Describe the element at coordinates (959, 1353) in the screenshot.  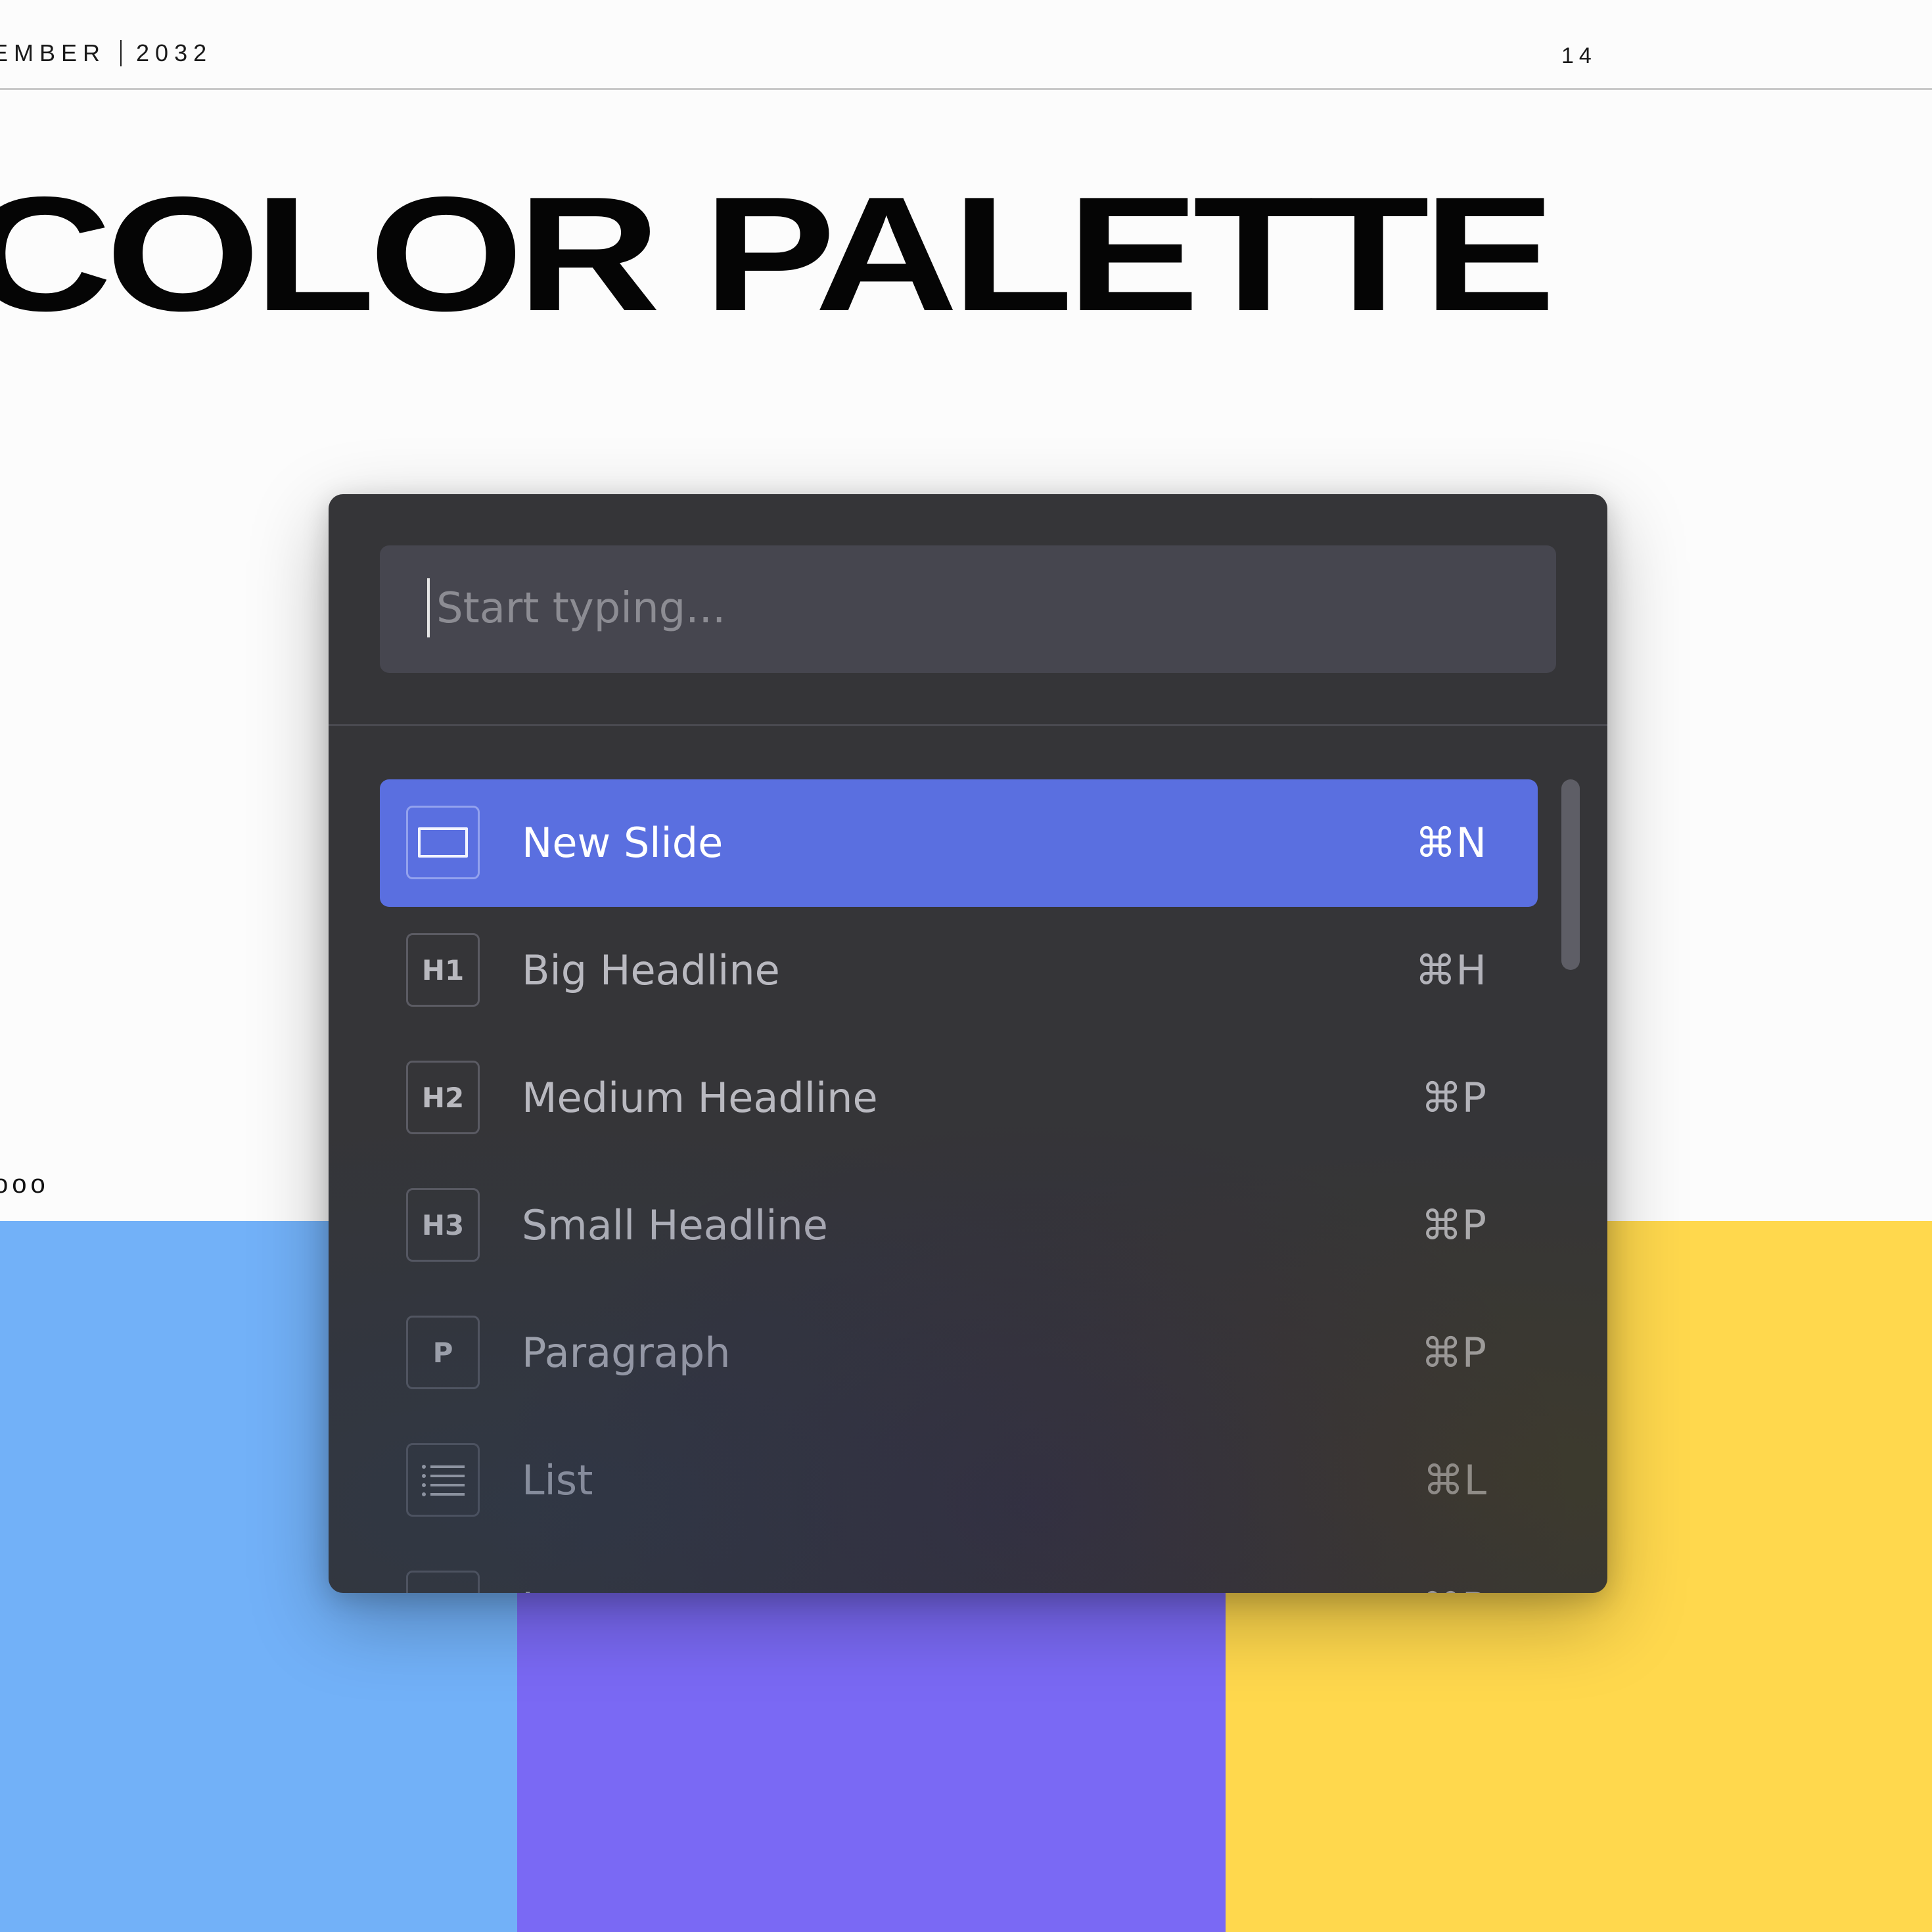
I see `command-item-paragraph: P Paragraph ⌘P` at that location.